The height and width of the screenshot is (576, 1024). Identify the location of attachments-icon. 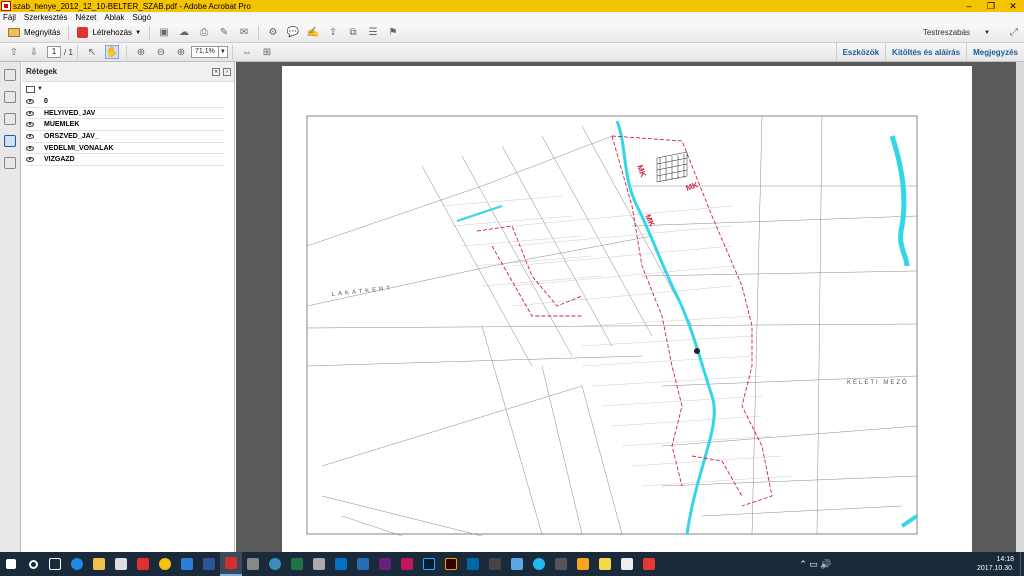
(10, 119).